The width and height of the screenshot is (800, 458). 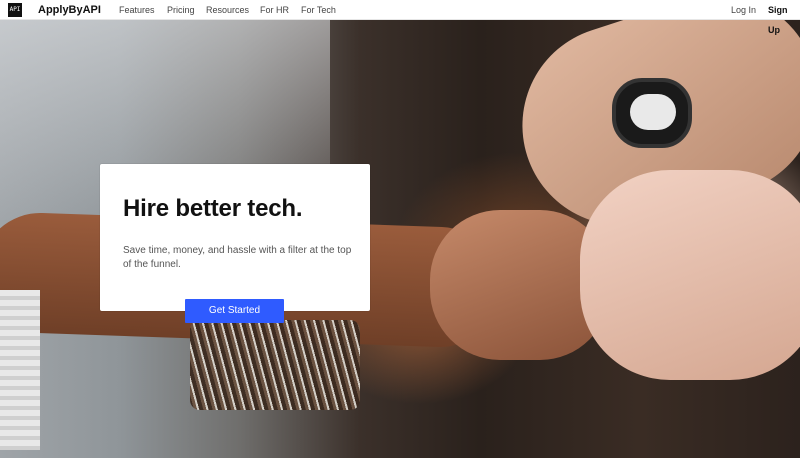 What do you see at coordinates (213, 208) in the screenshot?
I see `hero-title: Hire better tech.` at bounding box center [213, 208].